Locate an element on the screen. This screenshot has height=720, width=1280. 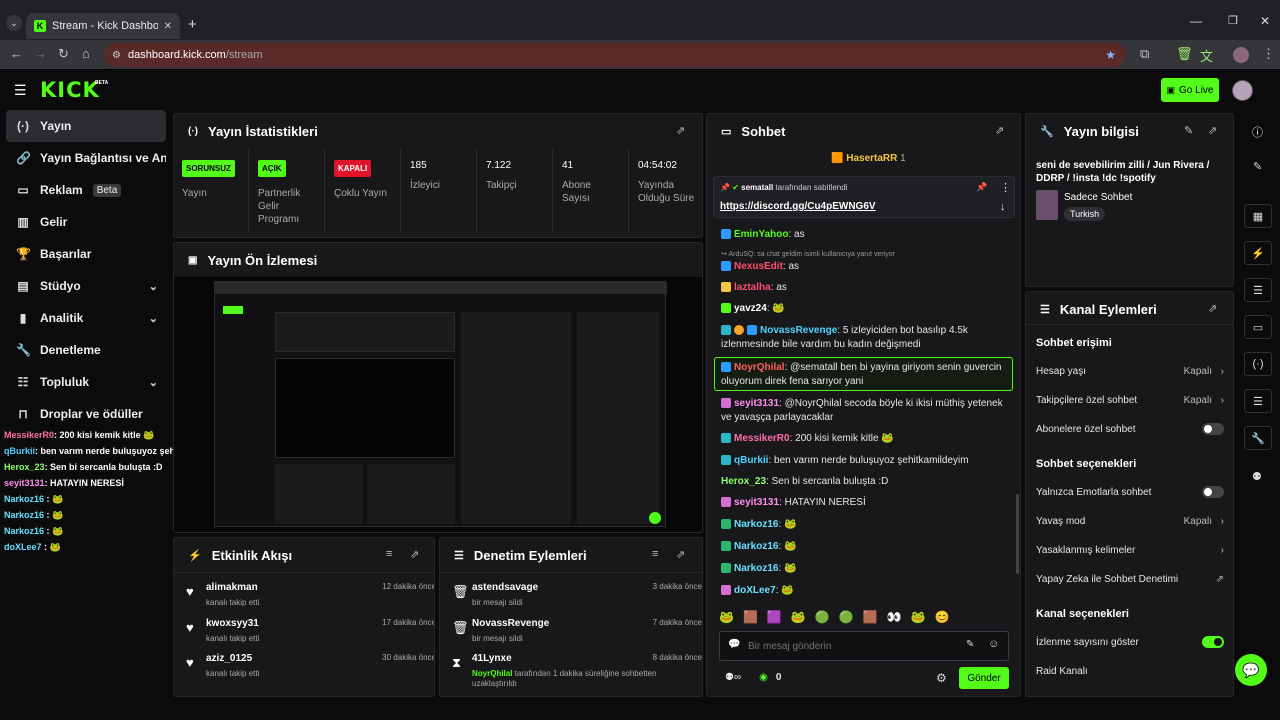
sidebar-item-droplar: ⊓ Droplar ve ödüller is located at coordinates (86, 414).